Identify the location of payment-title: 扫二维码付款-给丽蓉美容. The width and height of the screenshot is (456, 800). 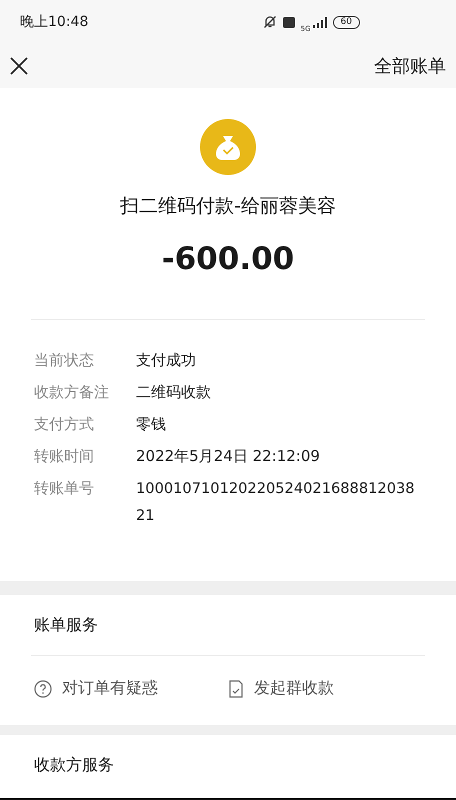
(228, 206).